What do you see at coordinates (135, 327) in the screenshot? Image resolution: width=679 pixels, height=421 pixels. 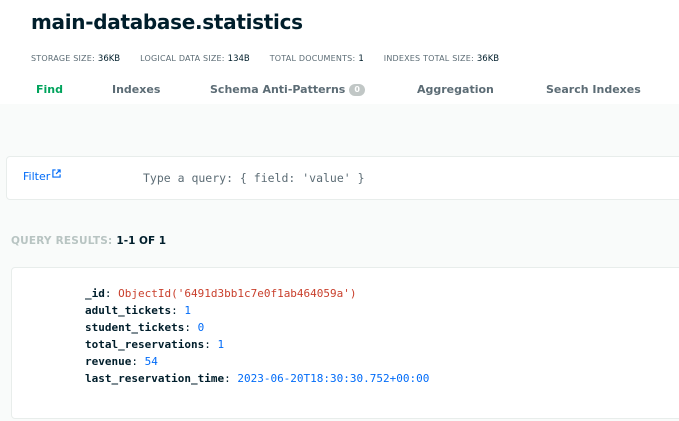 I see `field-key: student_tickets` at bounding box center [135, 327].